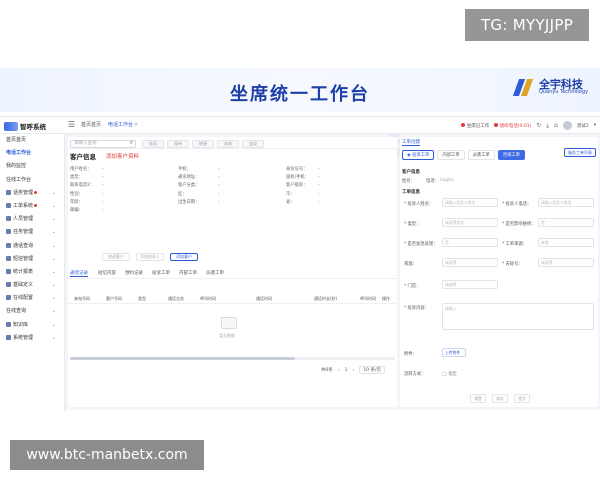  What do you see at coordinates (123, 124) in the screenshot?
I see `tab-phone-workbench: 电话工作台×` at bounding box center [123, 124].